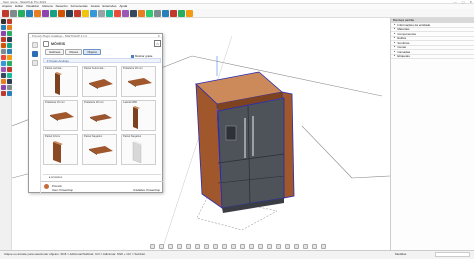  I want to click on category-tabs: Gabinete Móveis Objetos, so click(73, 52).